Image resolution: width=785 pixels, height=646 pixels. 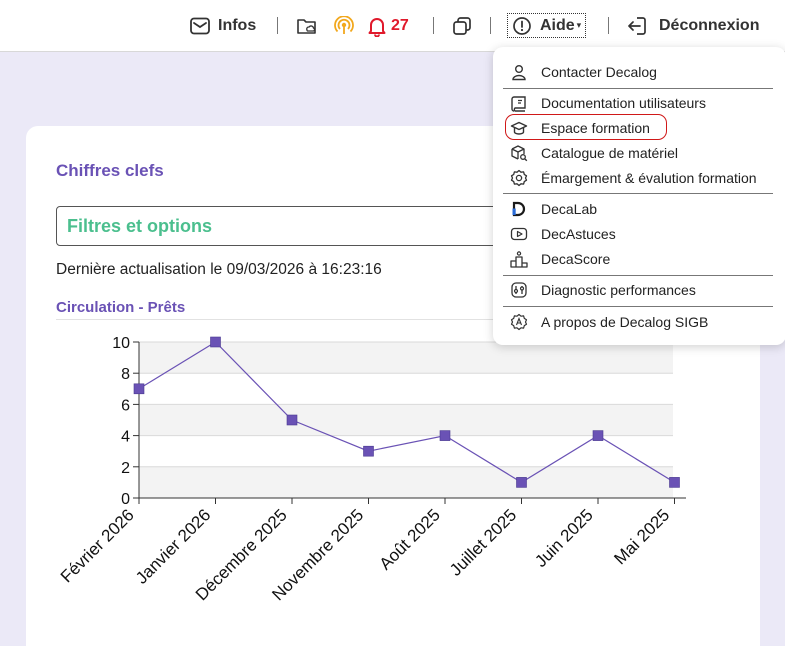 I want to click on mail-icon, so click(x=200, y=26).